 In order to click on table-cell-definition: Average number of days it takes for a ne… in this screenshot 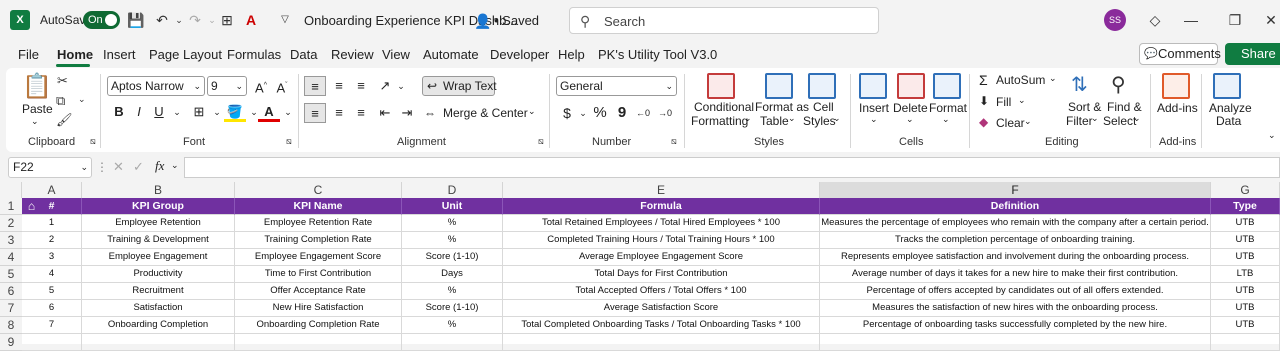, I will do `click(1015, 274)`.